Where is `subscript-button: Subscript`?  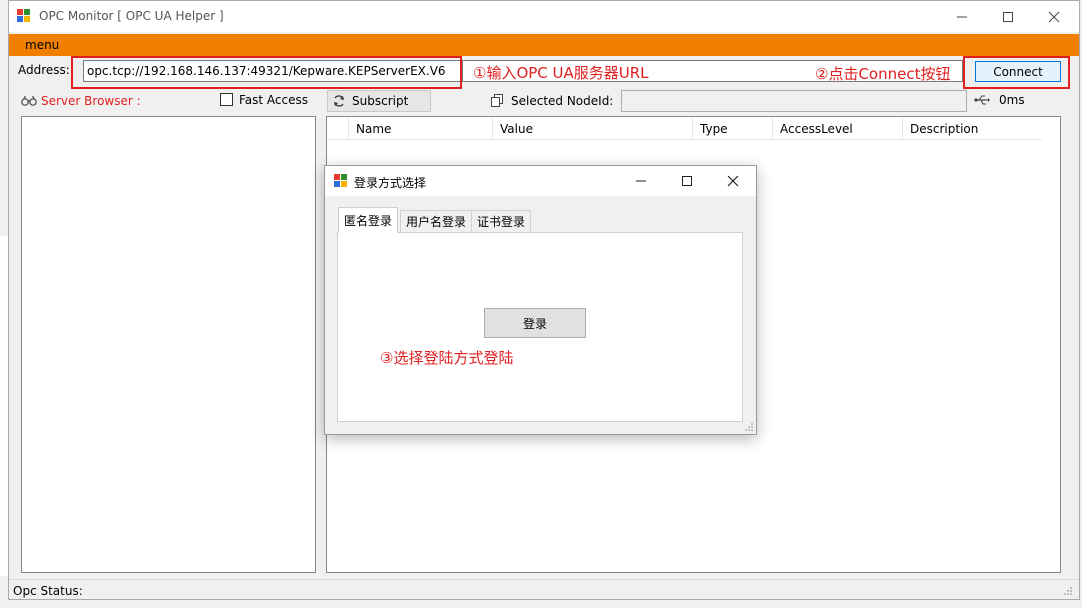 subscript-button: Subscript is located at coordinates (379, 101).